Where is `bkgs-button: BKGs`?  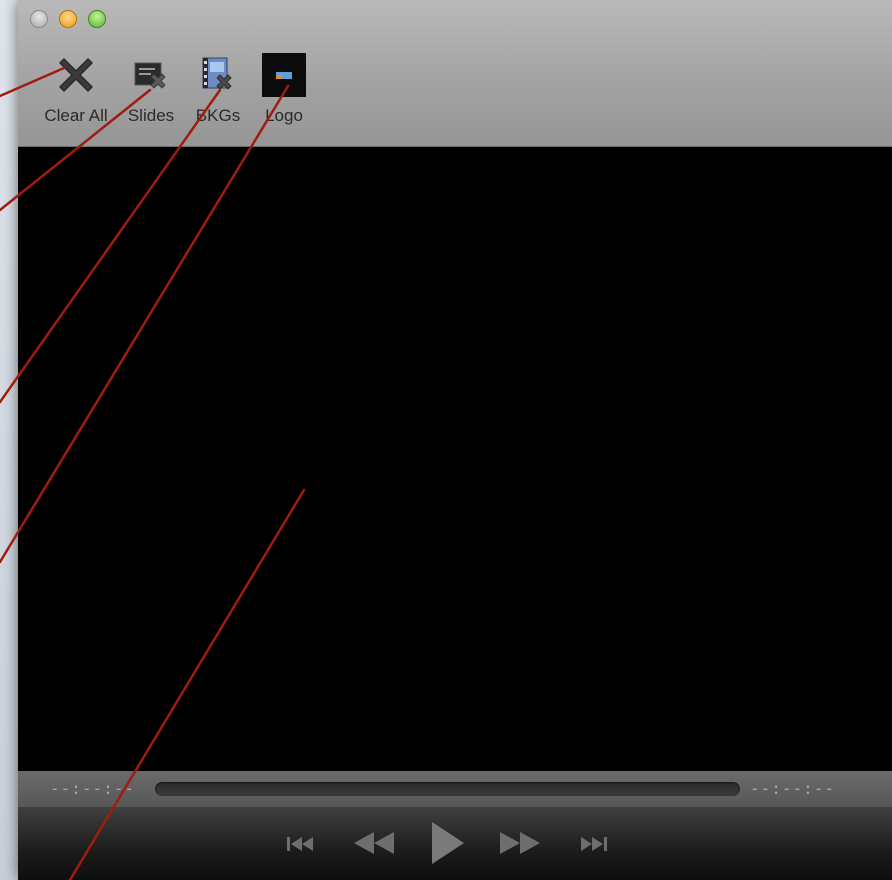 bkgs-button: BKGs is located at coordinates (218, 92).